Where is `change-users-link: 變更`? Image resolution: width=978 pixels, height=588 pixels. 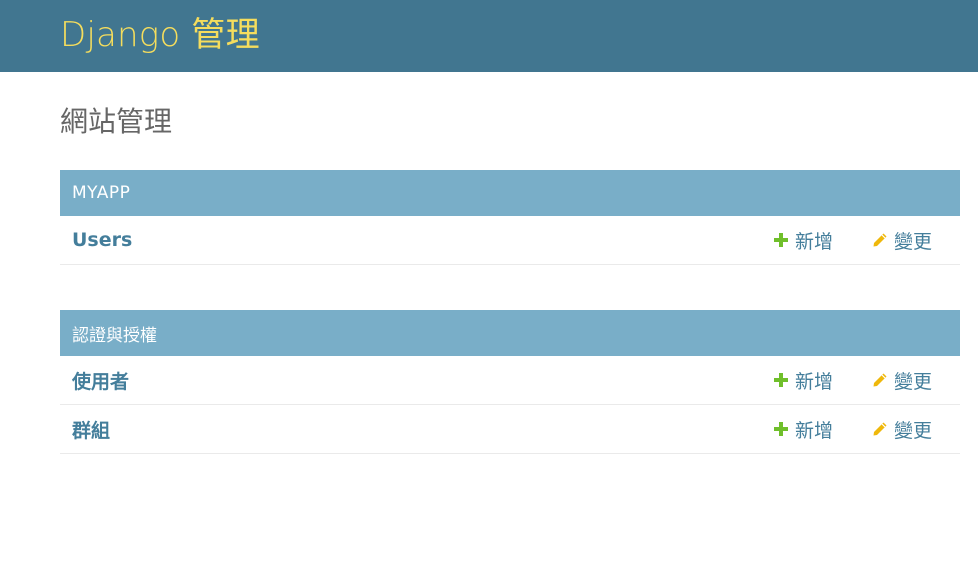 change-users-link: 變更 is located at coordinates (902, 240).